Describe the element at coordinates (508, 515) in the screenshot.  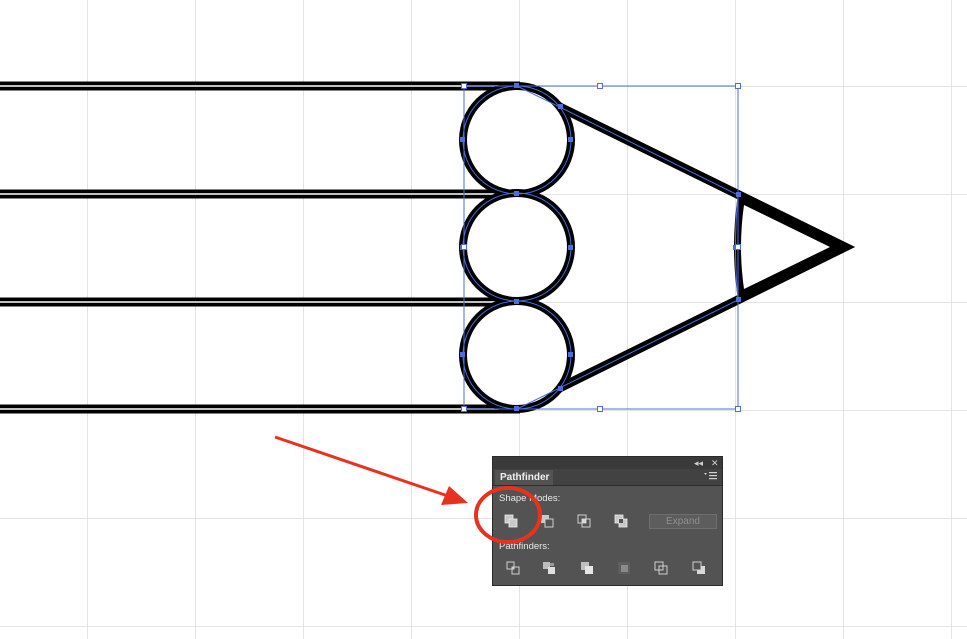
I see `red-circle-highlight` at that location.